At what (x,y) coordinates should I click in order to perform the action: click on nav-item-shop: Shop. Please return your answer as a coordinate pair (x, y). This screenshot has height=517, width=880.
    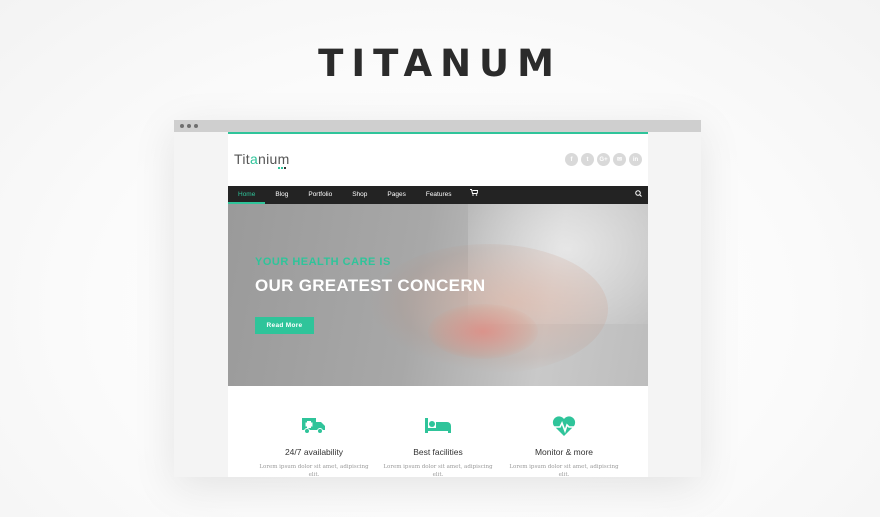
    Looking at the image, I should click on (359, 195).